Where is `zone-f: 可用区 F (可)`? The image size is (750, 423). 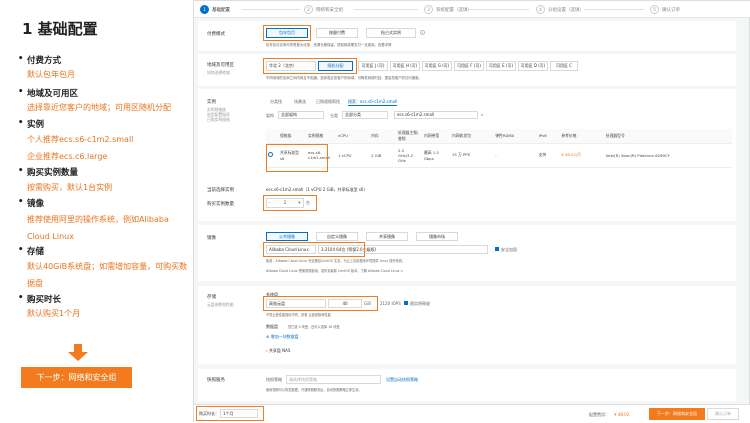
zone-f: 可用区 F (可) is located at coordinates (469, 66).